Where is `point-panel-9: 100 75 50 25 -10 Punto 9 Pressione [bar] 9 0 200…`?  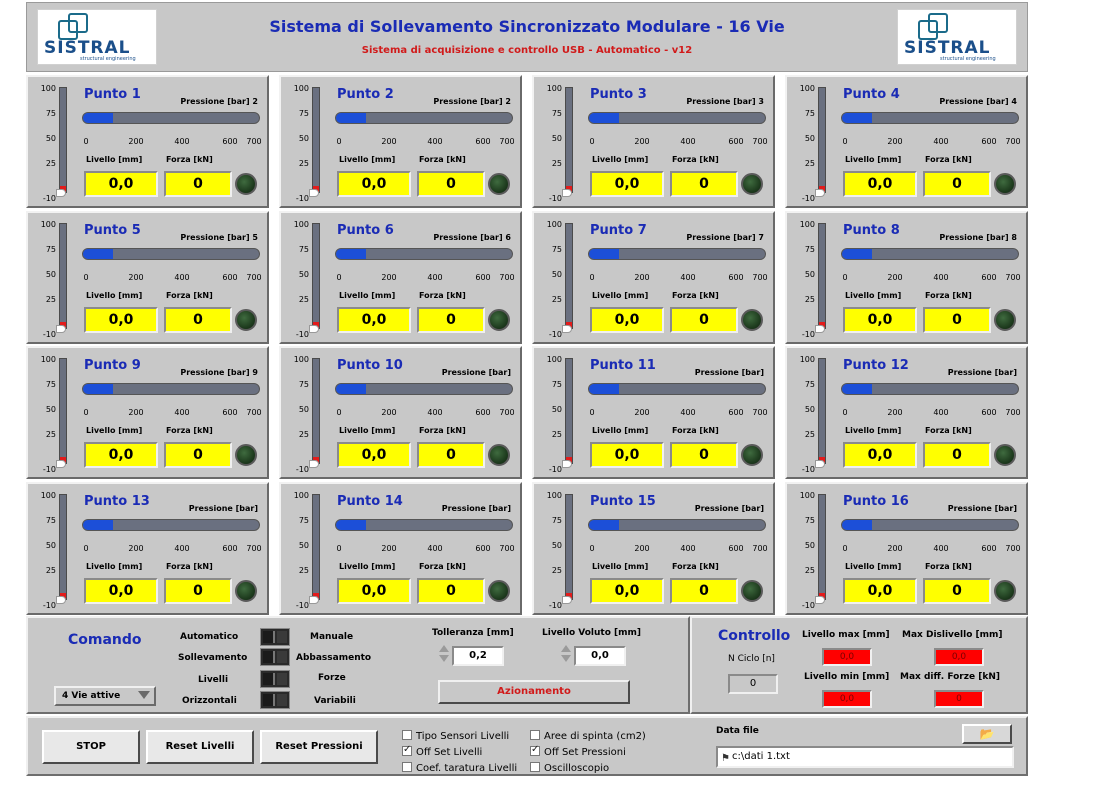
point-panel-9: 100 75 50 25 -10 Punto 9 Pressione [bar] 9 0 200… is located at coordinates (147, 412).